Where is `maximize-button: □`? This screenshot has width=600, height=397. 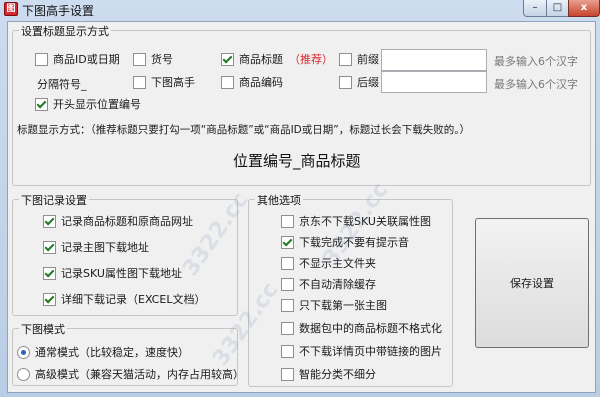
maximize-button: □ is located at coordinates (557, 8).